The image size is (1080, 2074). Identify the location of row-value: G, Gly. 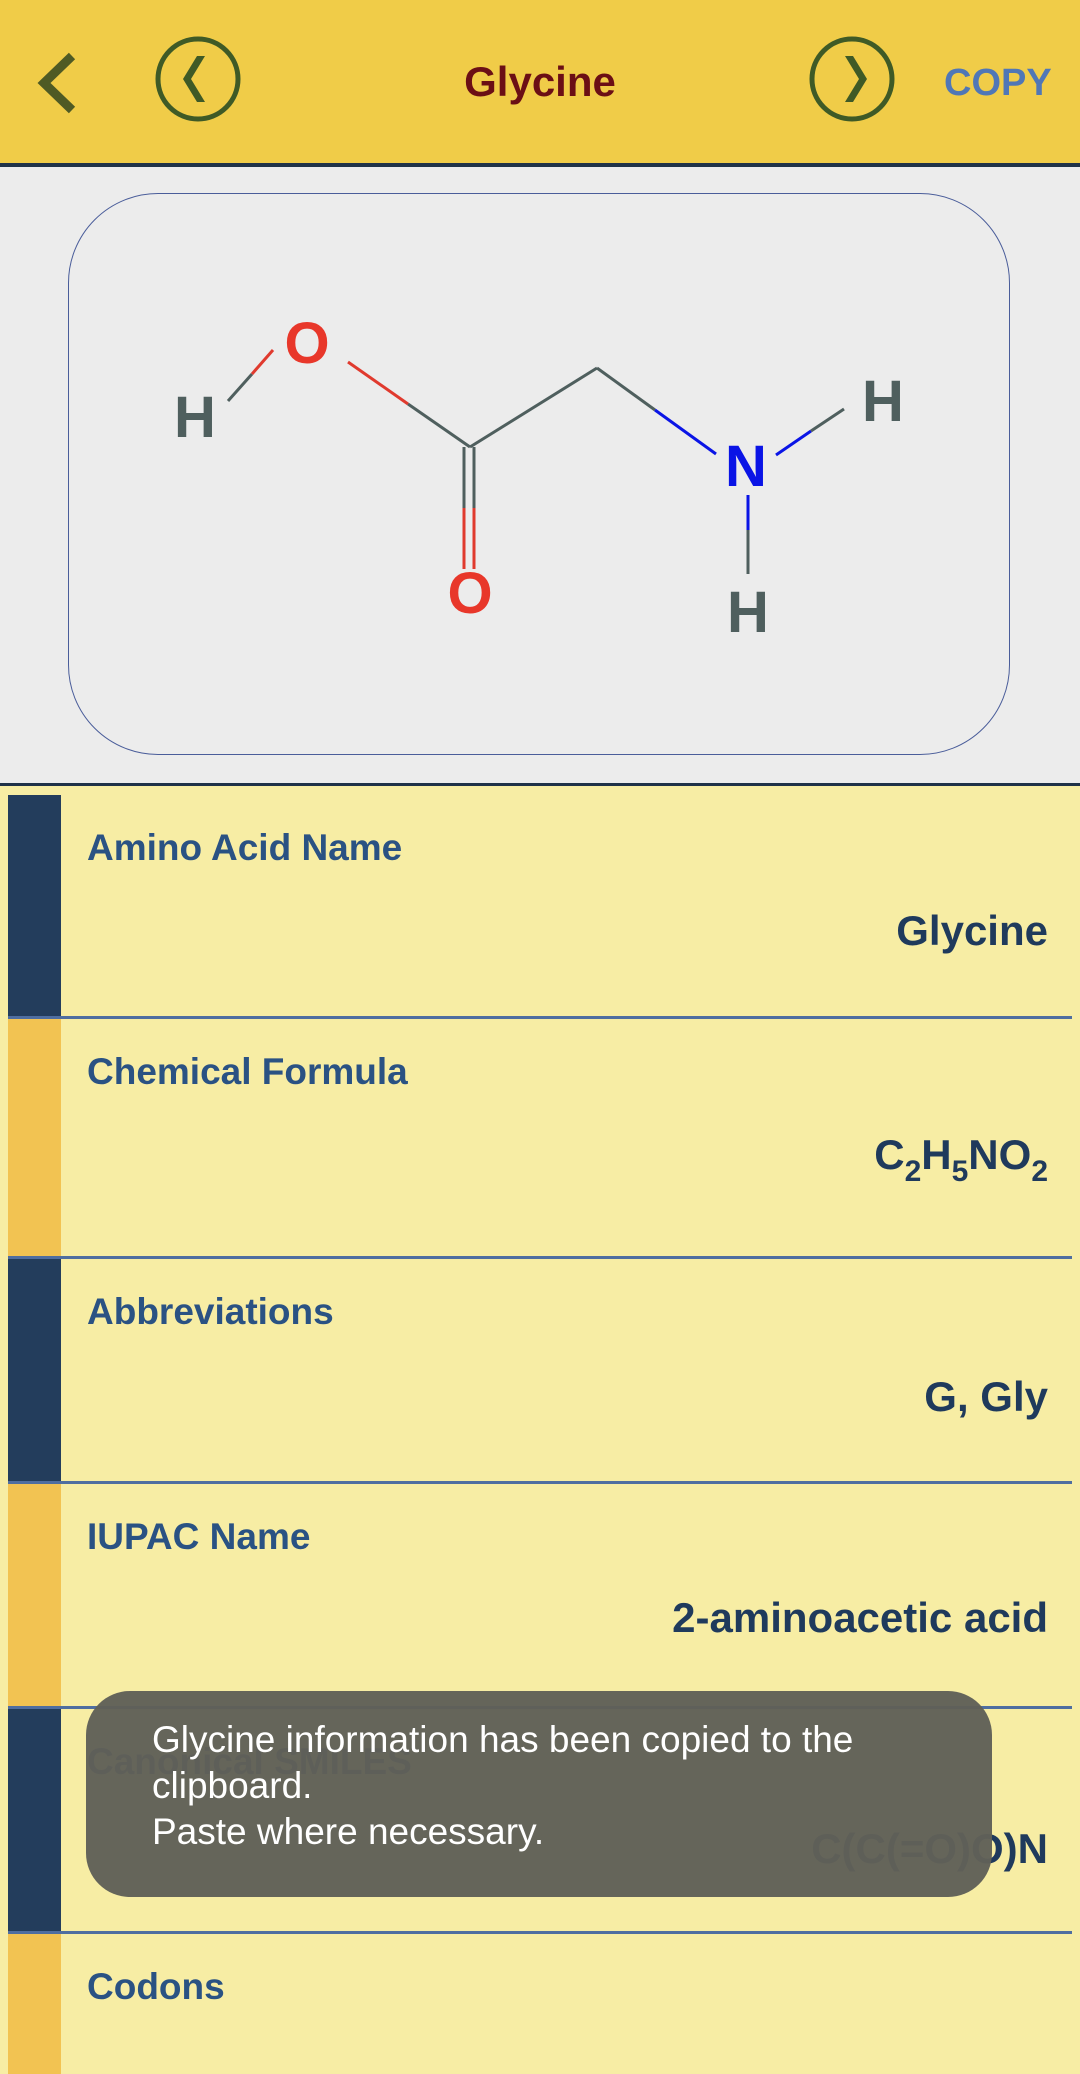
(986, 1396).